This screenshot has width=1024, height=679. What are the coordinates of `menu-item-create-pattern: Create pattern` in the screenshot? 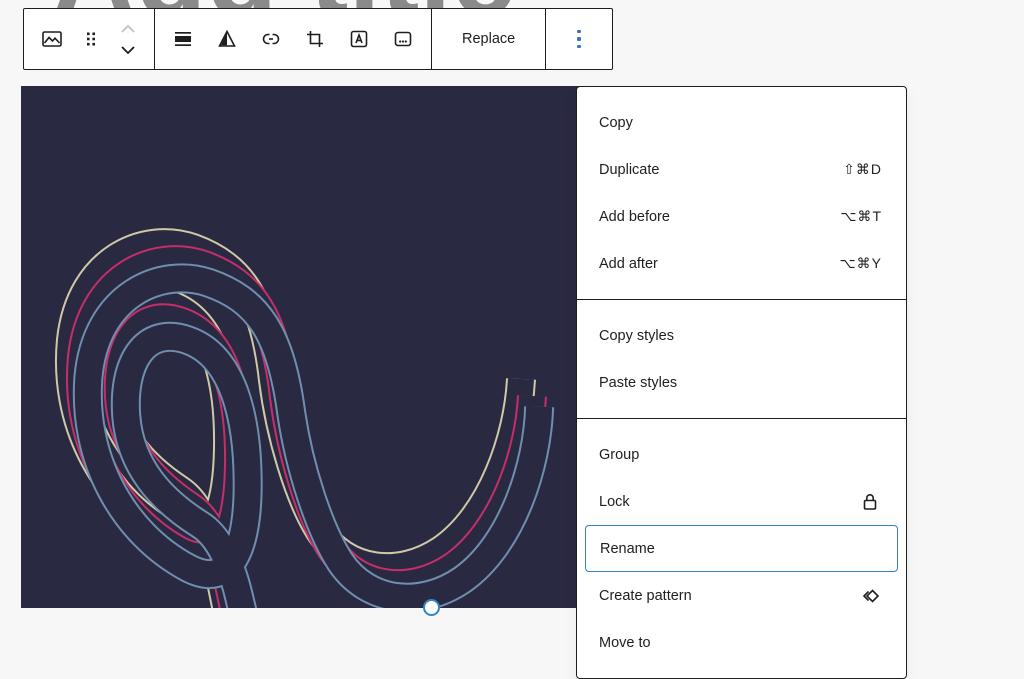 It's located at (741, 595).